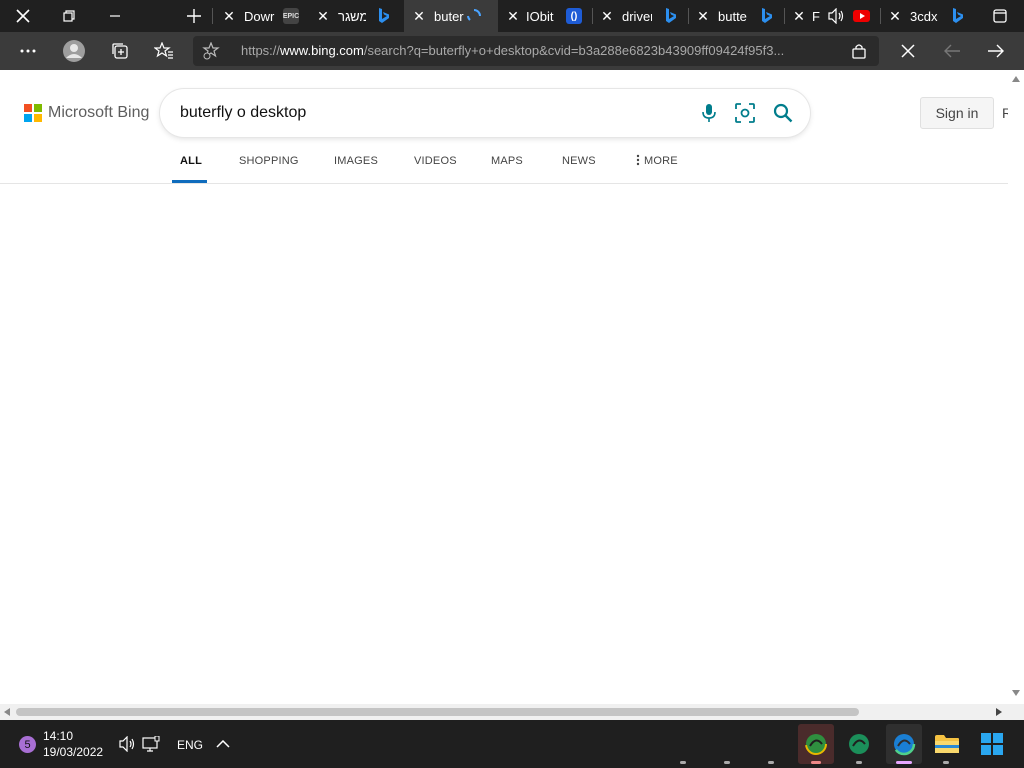 The width and height of the screenshot is (1024, 768). Describe the element at coordinates (322, 50) in the screenshot. I see `url-domain: www.bing.com` at that location.